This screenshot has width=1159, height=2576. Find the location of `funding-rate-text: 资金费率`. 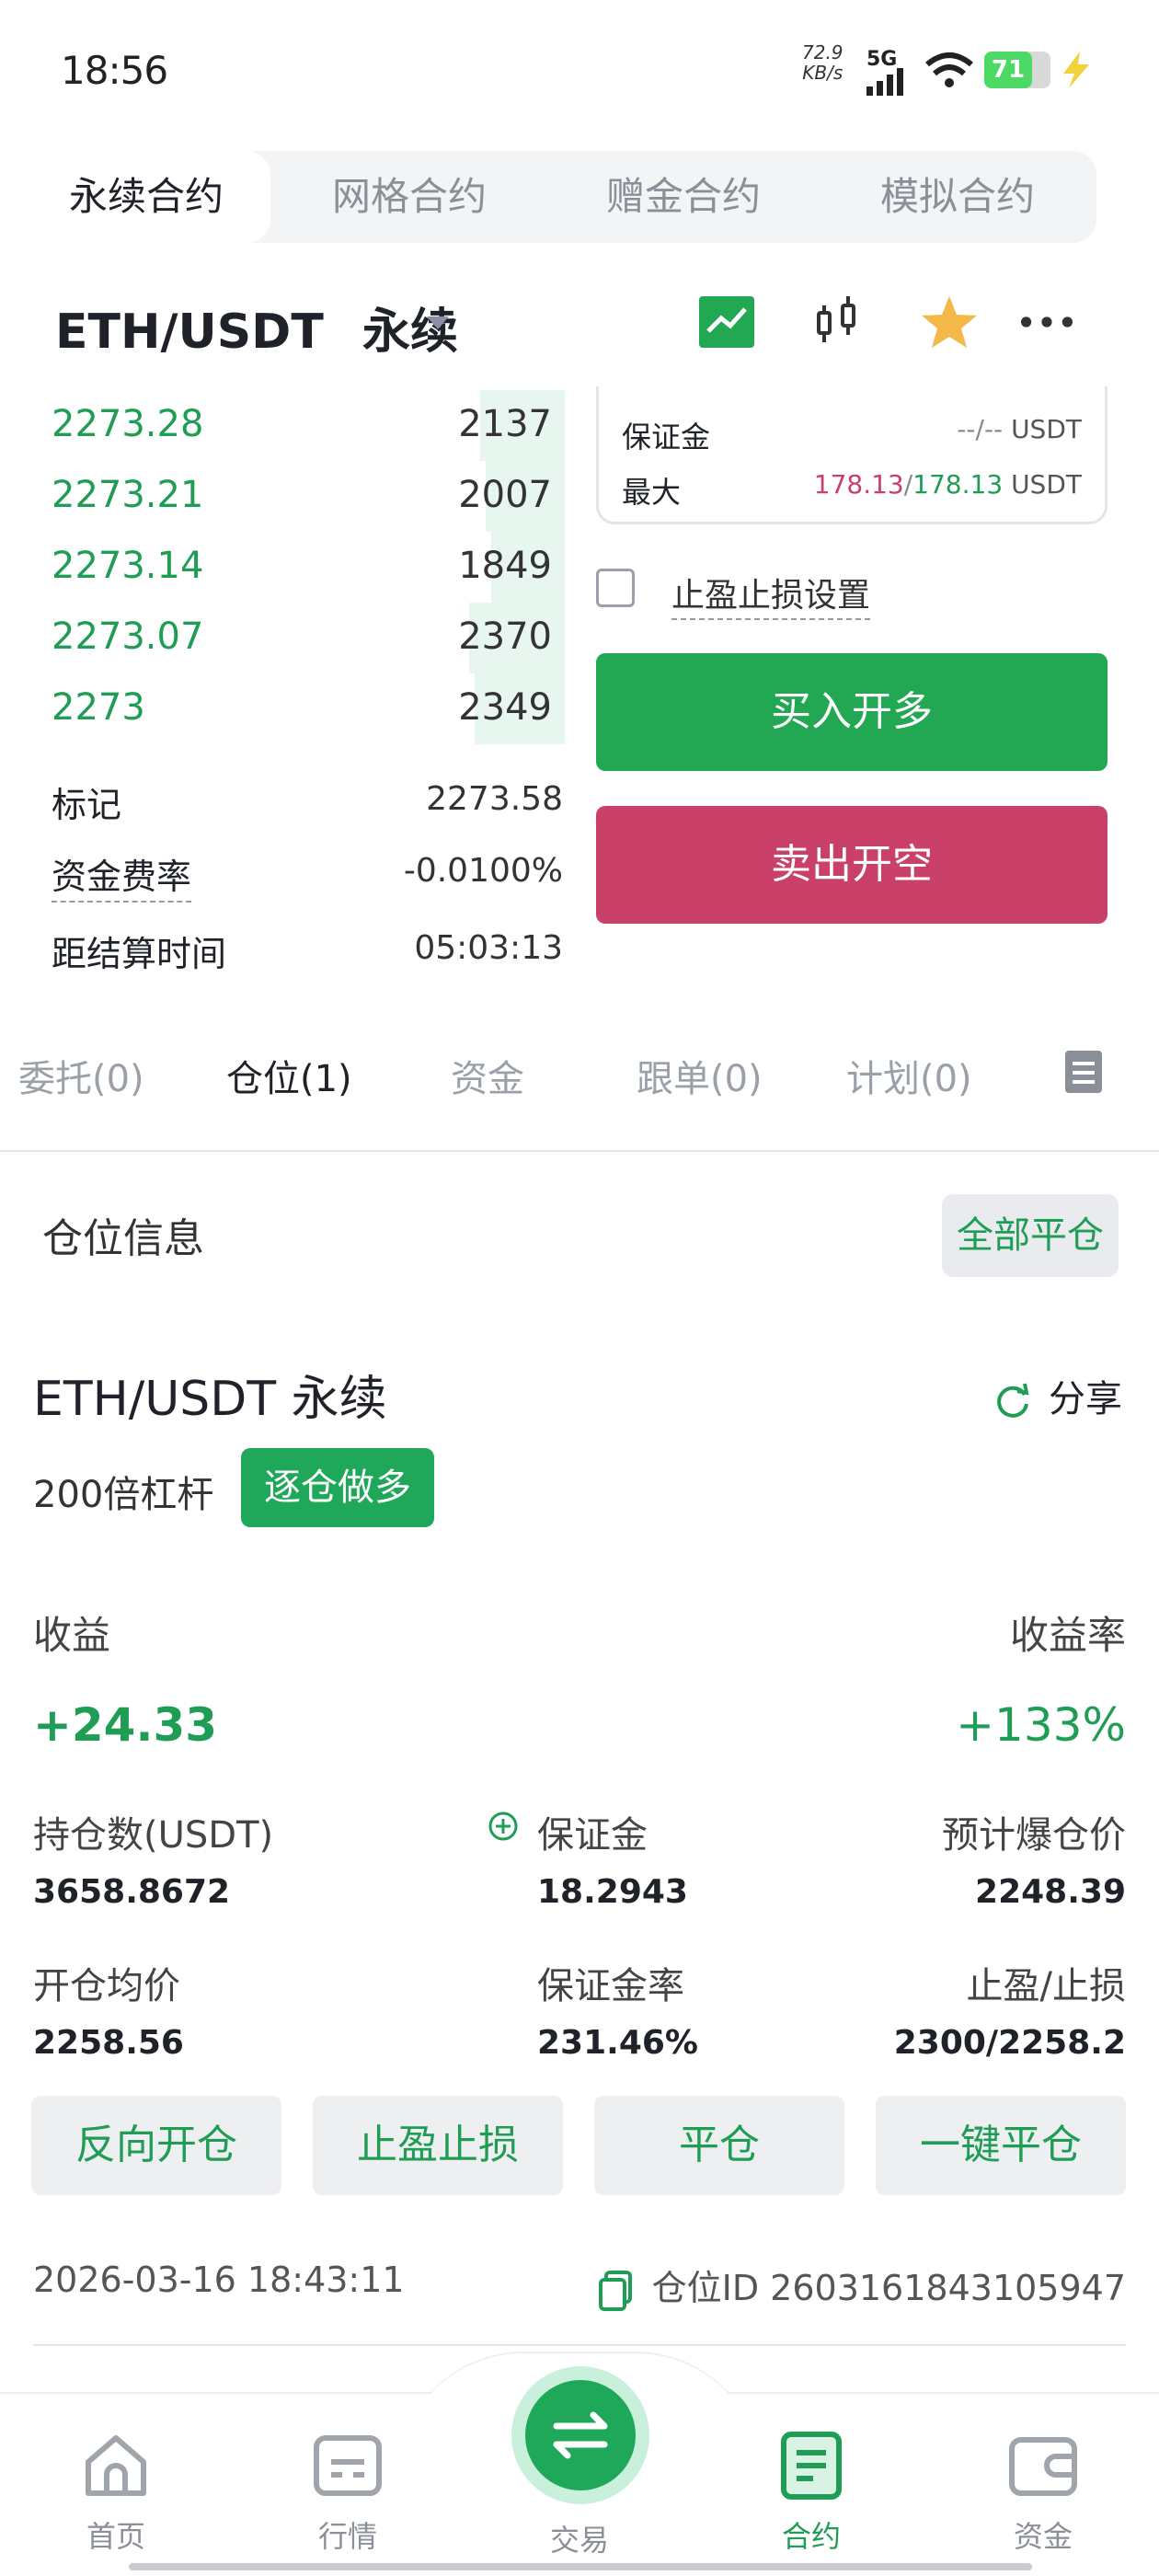

funding-rate-text: 资金费率 is located at coordinates (122, 880).